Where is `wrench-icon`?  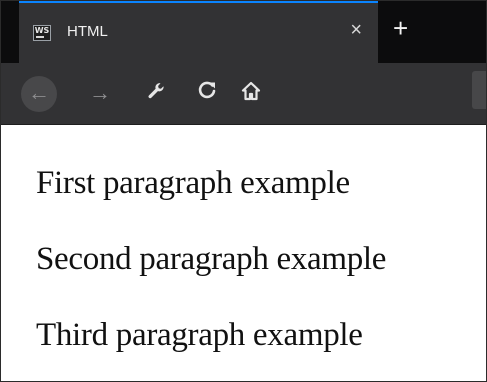 wrench-icon is located at coordinates (156, 91).